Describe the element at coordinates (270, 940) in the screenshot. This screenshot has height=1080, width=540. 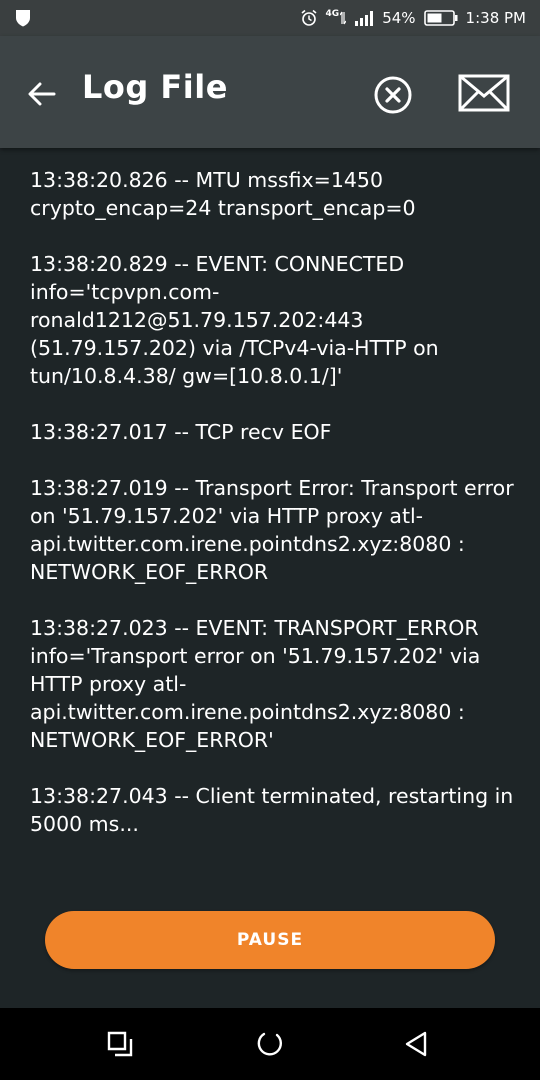
I see `pause-button: PAUSE` at that location.